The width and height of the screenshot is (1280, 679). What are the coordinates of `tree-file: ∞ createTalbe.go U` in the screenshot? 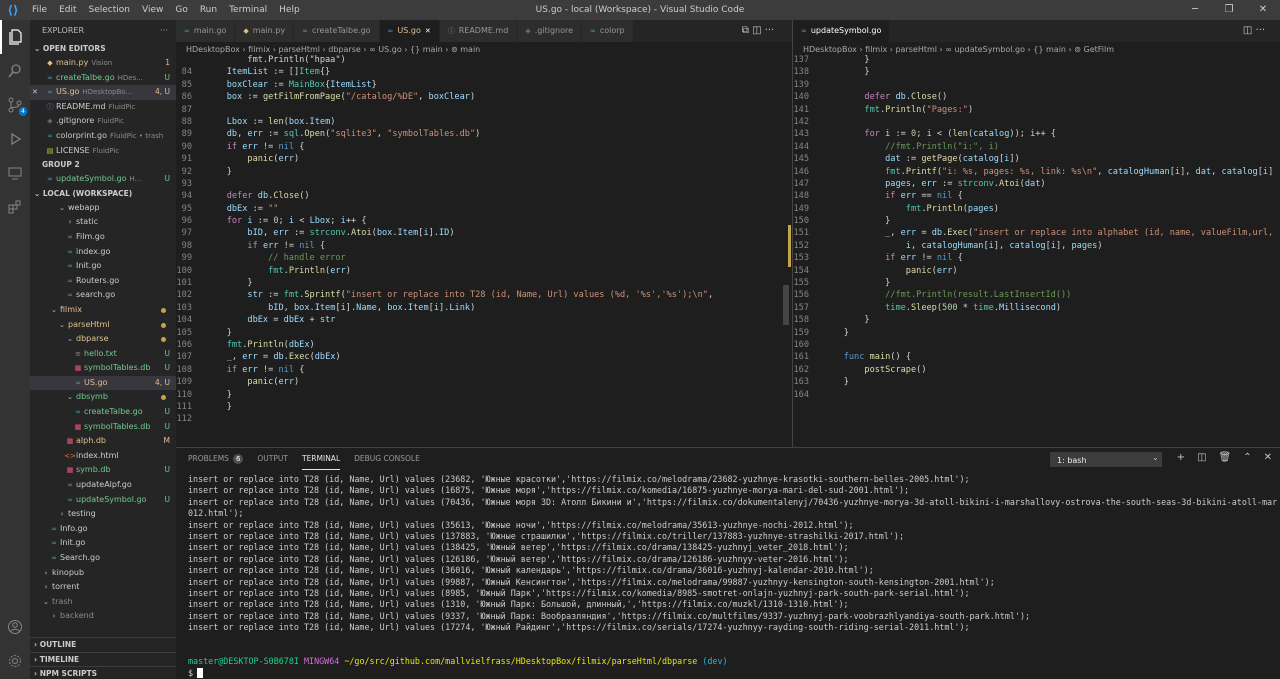 It's located at (103, 412).